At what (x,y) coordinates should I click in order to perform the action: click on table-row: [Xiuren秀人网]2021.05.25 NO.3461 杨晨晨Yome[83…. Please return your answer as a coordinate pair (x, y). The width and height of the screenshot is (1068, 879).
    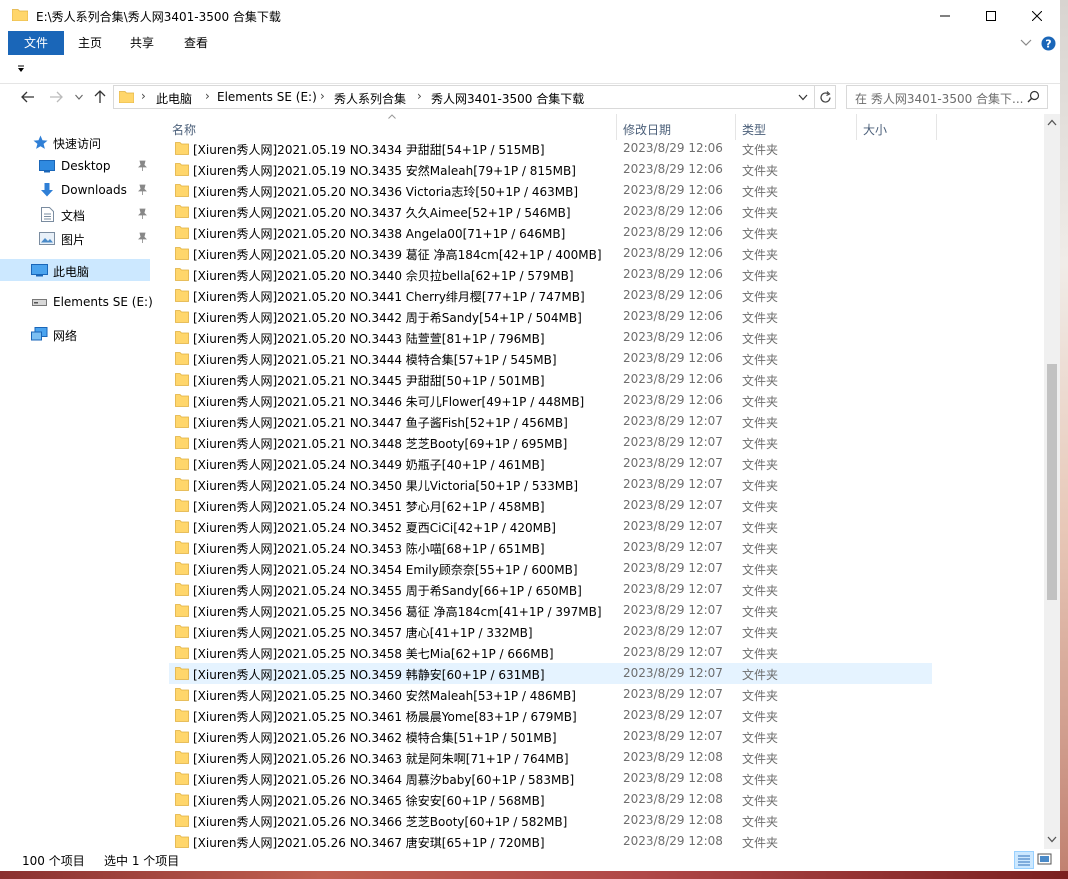
    Looking at the image, I should click on (550, 715).